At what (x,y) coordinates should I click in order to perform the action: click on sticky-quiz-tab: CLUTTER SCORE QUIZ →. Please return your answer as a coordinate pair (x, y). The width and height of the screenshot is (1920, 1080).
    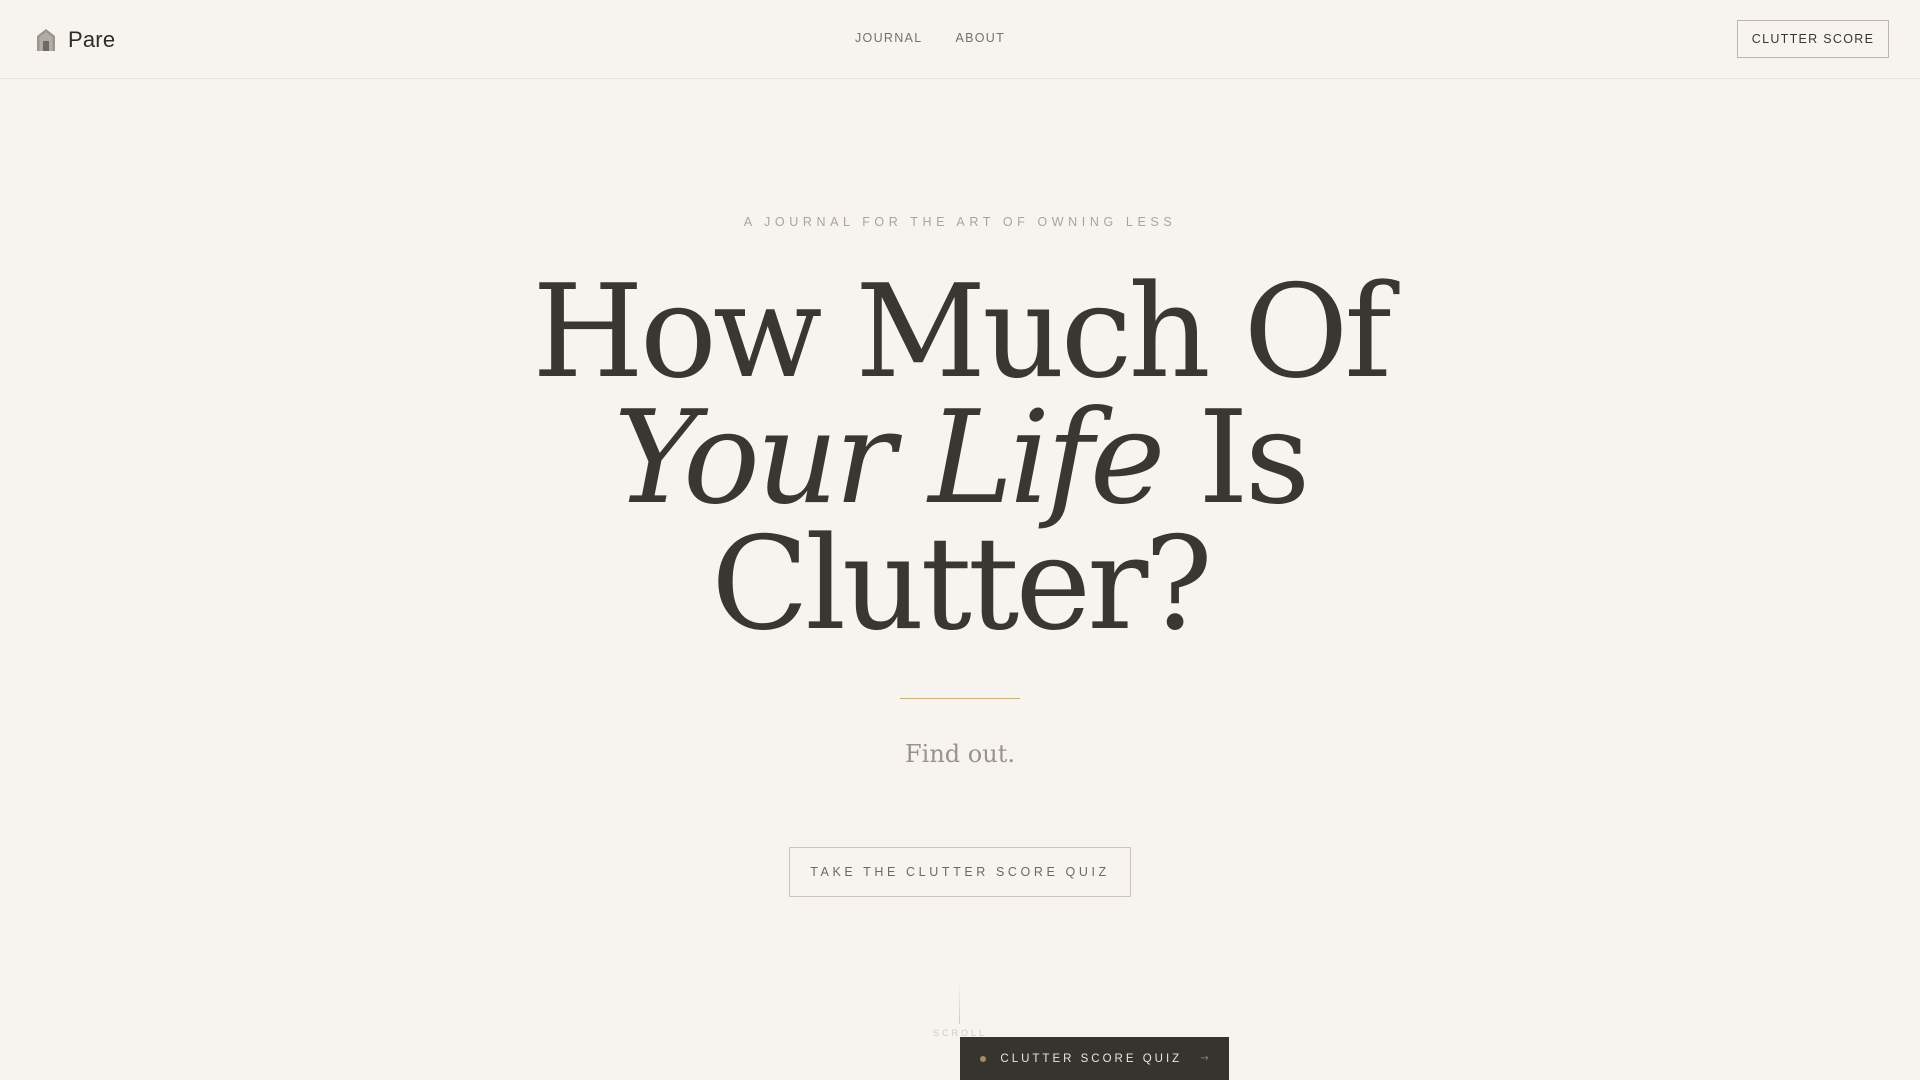
    Looking at the image, I should click on (1094, 1058).